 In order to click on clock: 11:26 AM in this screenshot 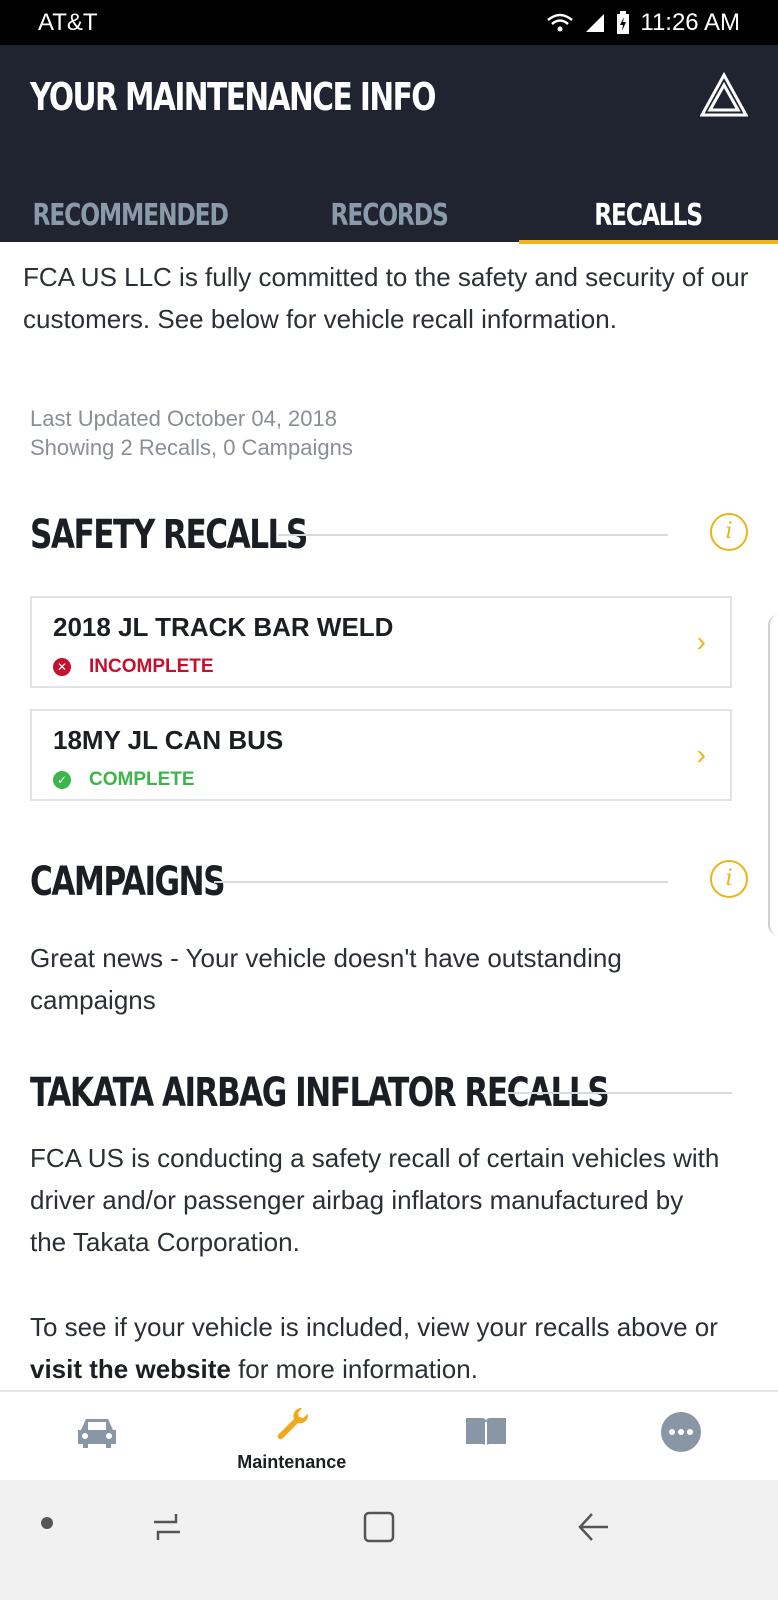, I will do `click(690, 22)`.